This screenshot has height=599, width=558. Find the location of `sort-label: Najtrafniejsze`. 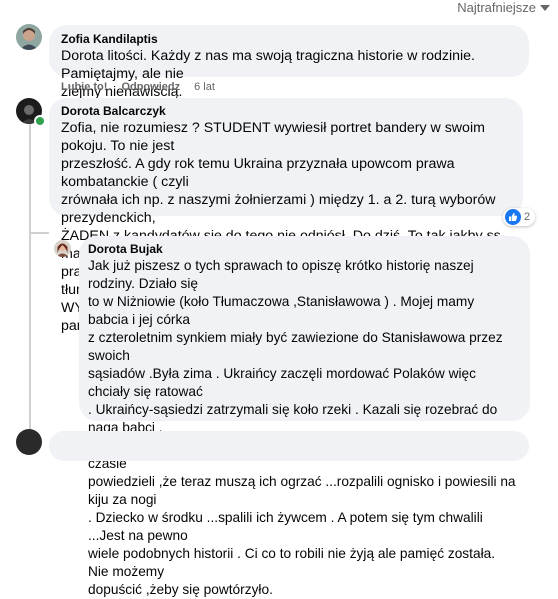

sort-label: Najtrafniejsze is located at coordinates (496, 7).